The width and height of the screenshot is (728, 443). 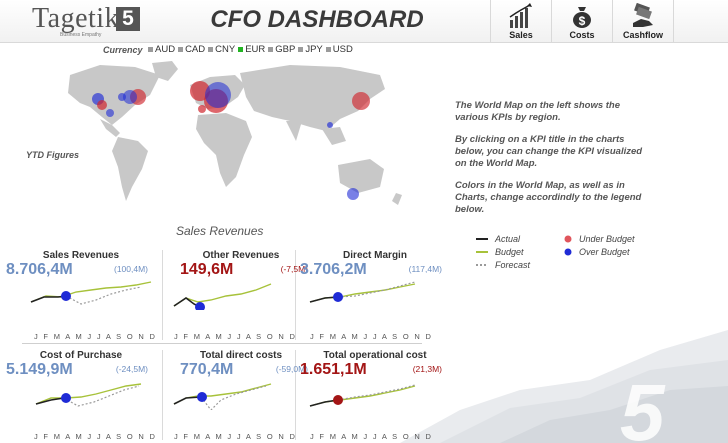 What do you see at coordinates (128, 19) in the screenshot?
I see `logo-mark: 5` at bounding box center [128, 19].